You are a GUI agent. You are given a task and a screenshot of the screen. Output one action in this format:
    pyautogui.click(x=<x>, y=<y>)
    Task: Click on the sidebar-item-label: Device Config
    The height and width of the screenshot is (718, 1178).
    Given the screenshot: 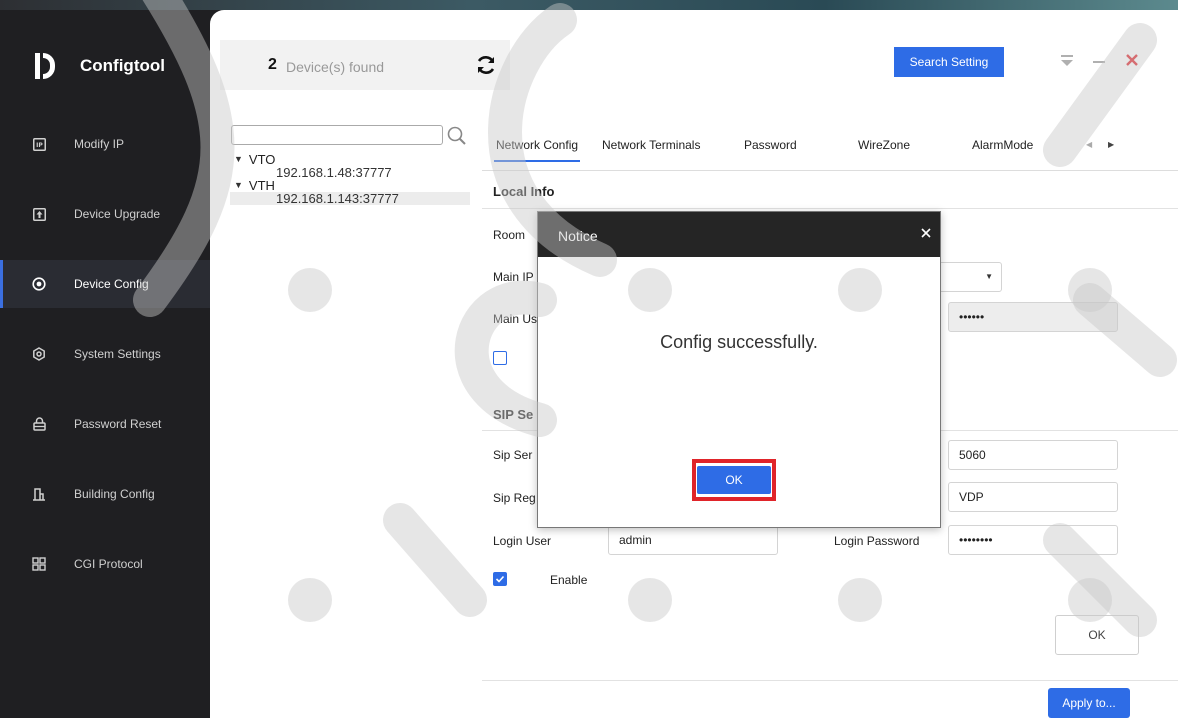 What is the action you would take?
    pyautogui.click(x=111, y=284)
    